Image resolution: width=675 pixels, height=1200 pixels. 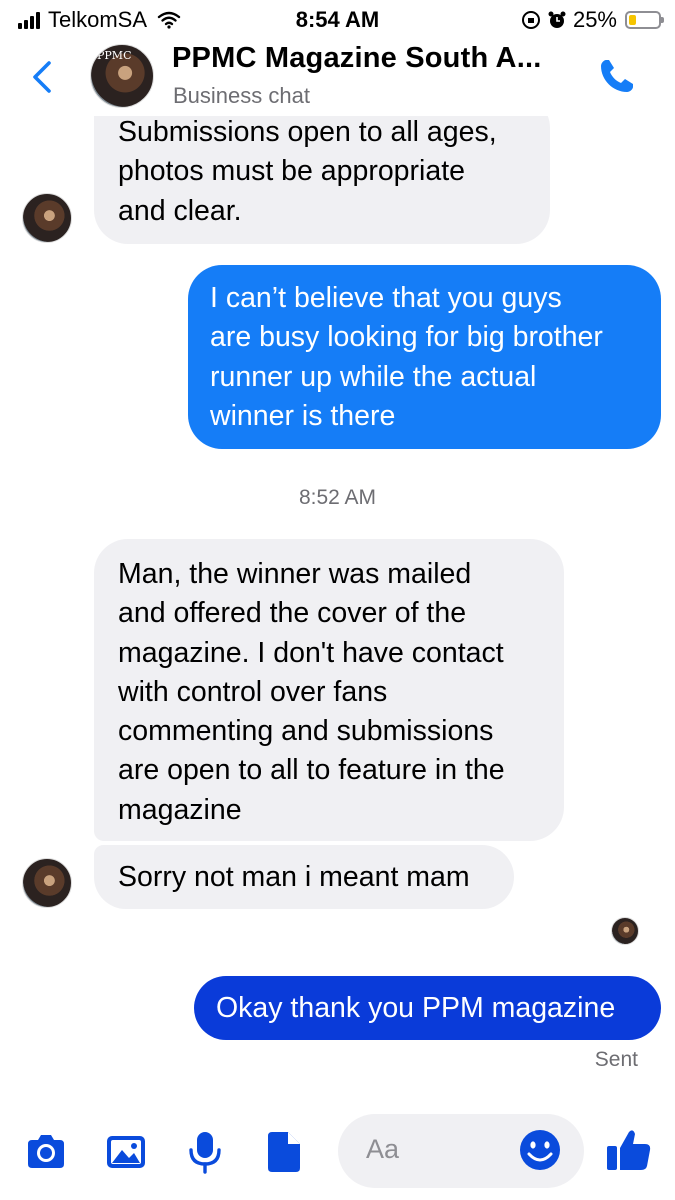 What do you see at coordinates (304, 877) in the screenshot?
I see `incoming-message: Sorry not man i meant mam` at bounding box center [304, 877].